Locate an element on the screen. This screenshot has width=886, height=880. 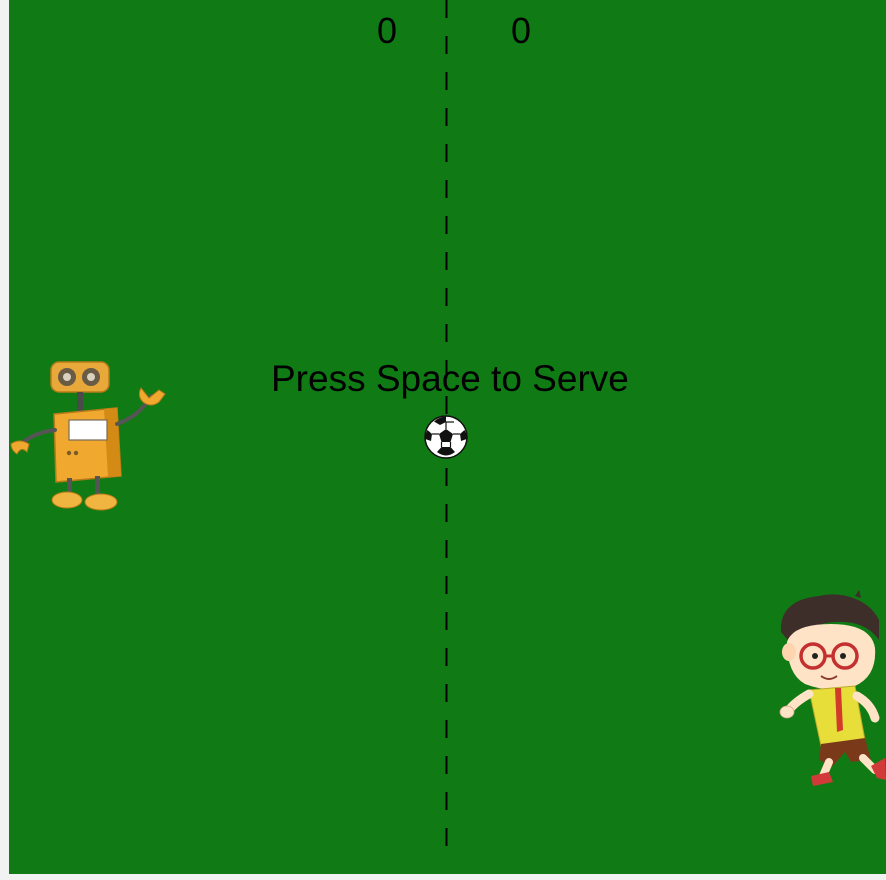
robot-player is located at coordinates (91, 438).